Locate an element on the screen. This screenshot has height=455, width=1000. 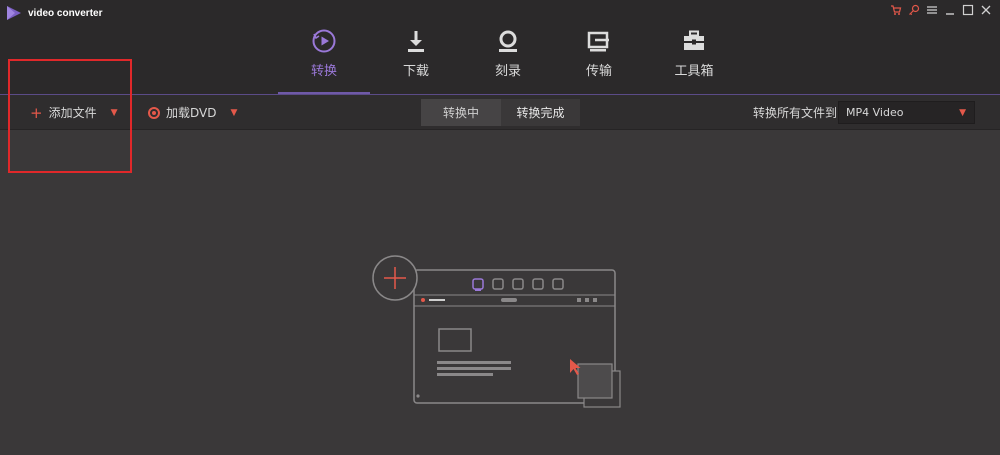
conversion-status-tabs: 转换中 转换完成 is located at coordinates (500, 112).